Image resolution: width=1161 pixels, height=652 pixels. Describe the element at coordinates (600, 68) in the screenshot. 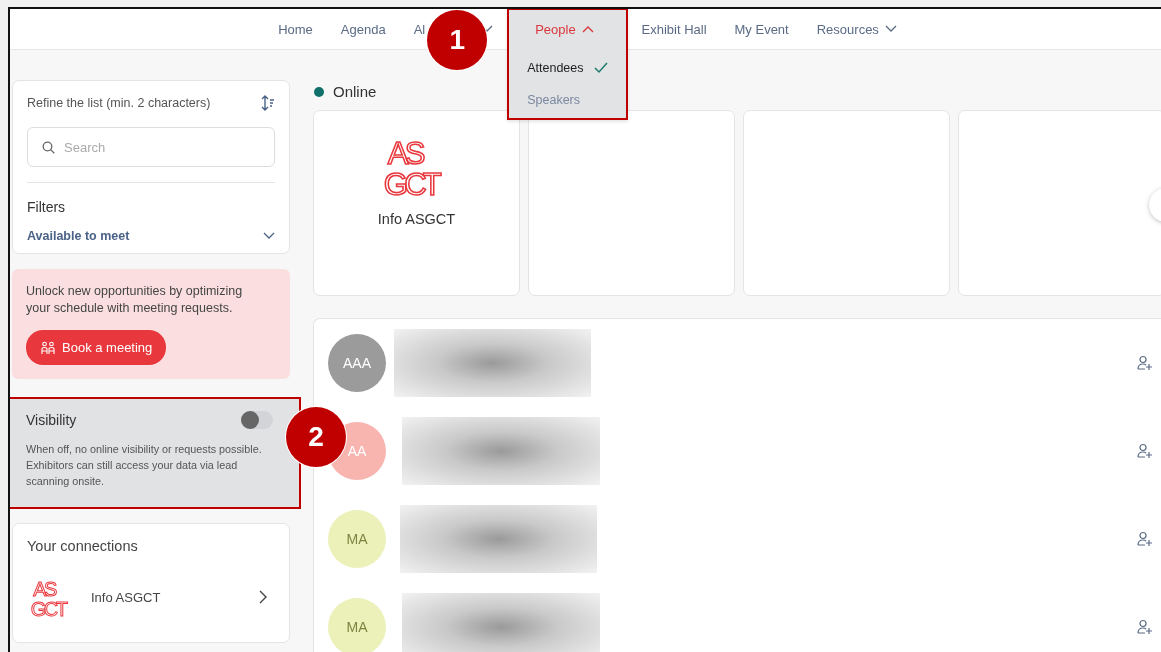

I see `checkmark-icon` at that location.